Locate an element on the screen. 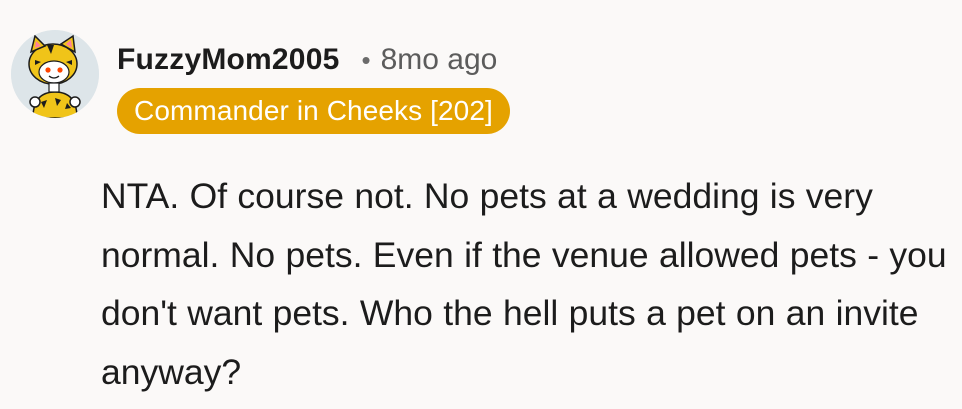 The height and width of the screenshot is (409, 962). comment-timestamp: 8mo ago is located at coordinates (439, 60).